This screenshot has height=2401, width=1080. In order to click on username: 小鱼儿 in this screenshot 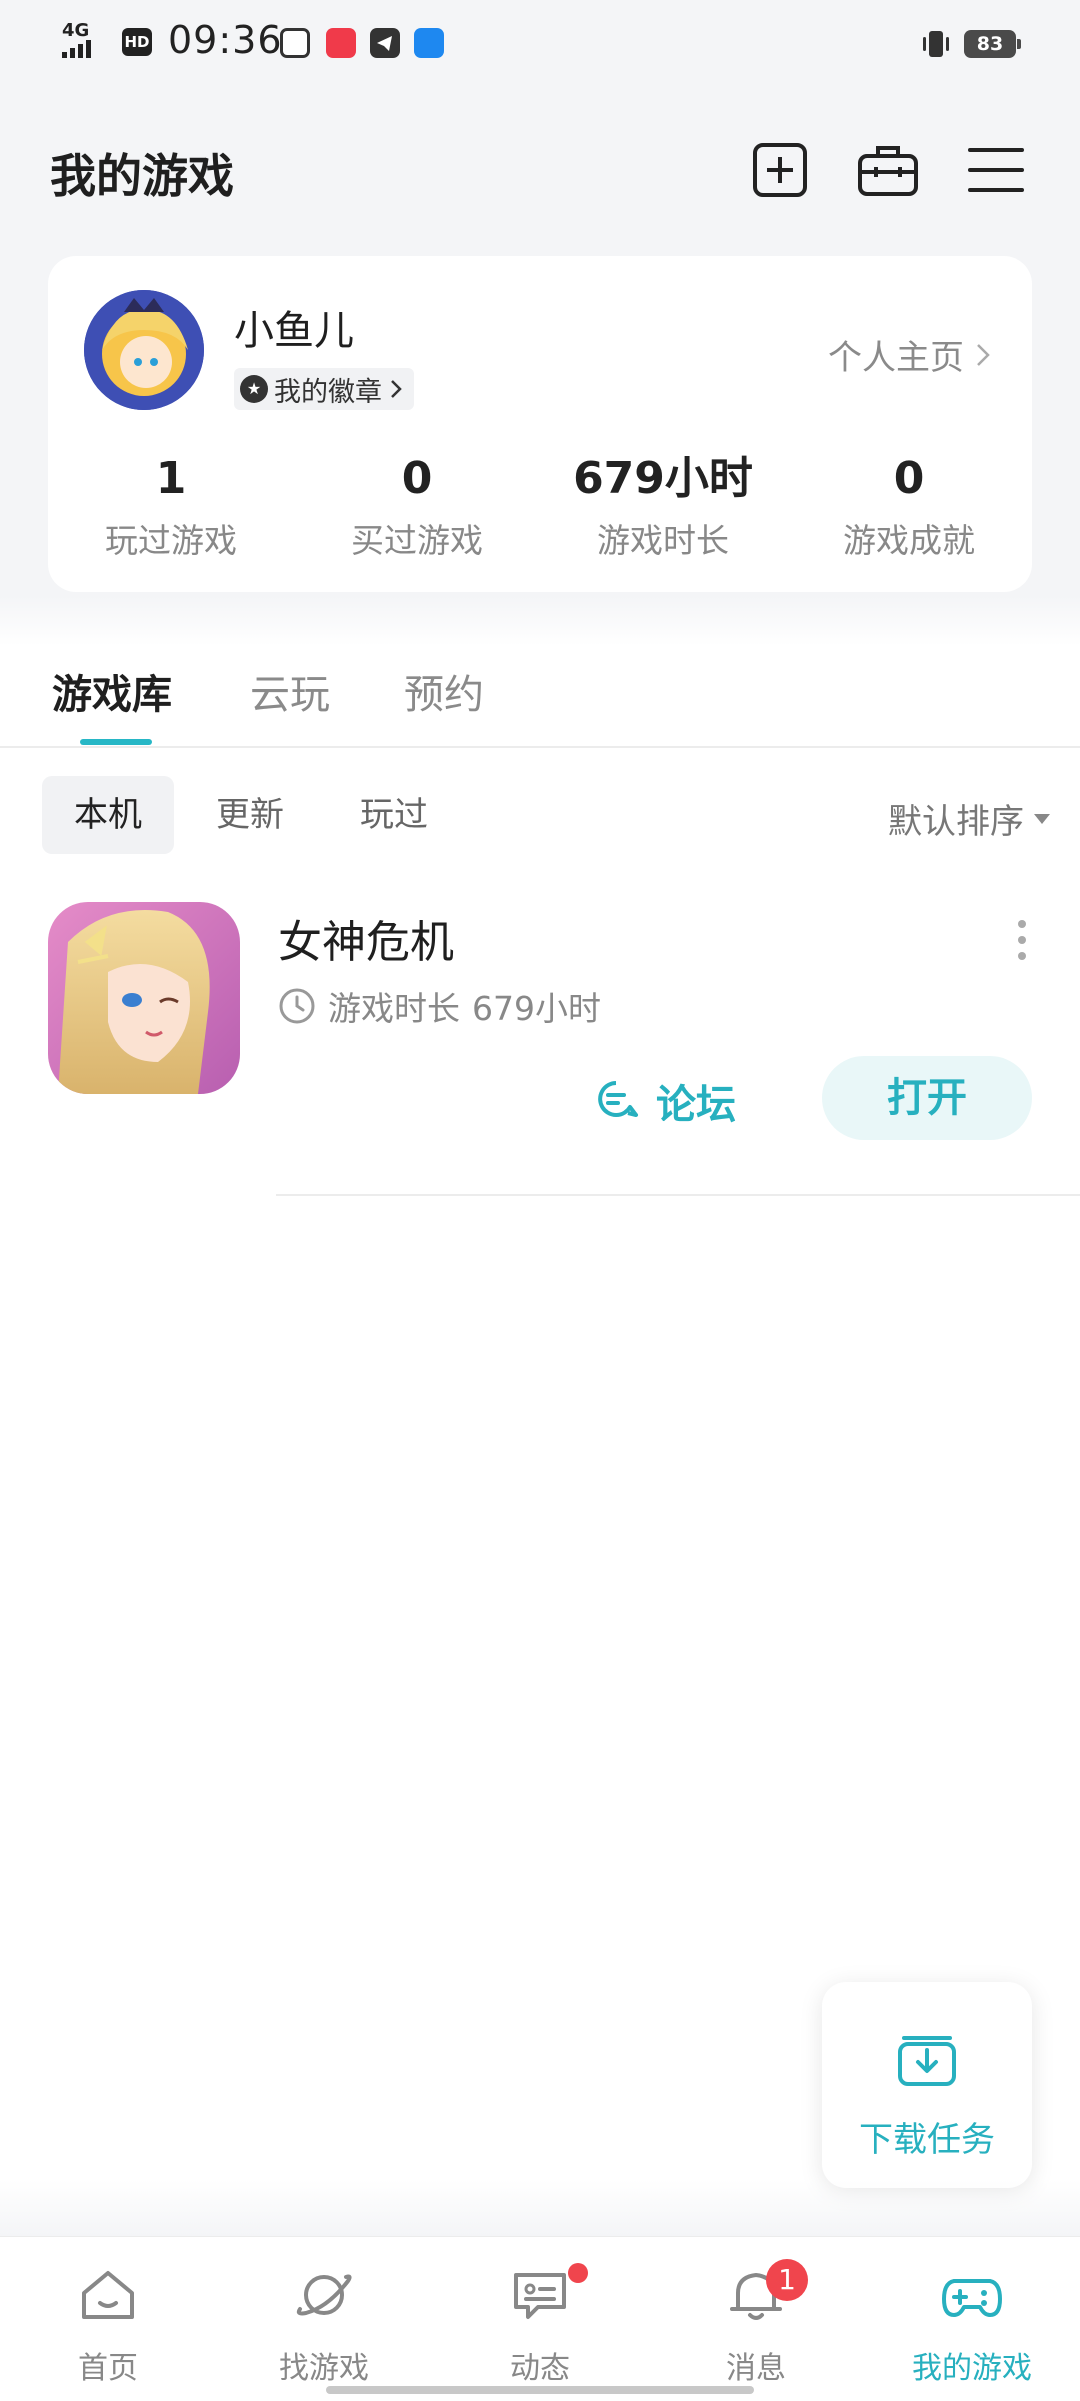, I will do `click(294, 331)`.